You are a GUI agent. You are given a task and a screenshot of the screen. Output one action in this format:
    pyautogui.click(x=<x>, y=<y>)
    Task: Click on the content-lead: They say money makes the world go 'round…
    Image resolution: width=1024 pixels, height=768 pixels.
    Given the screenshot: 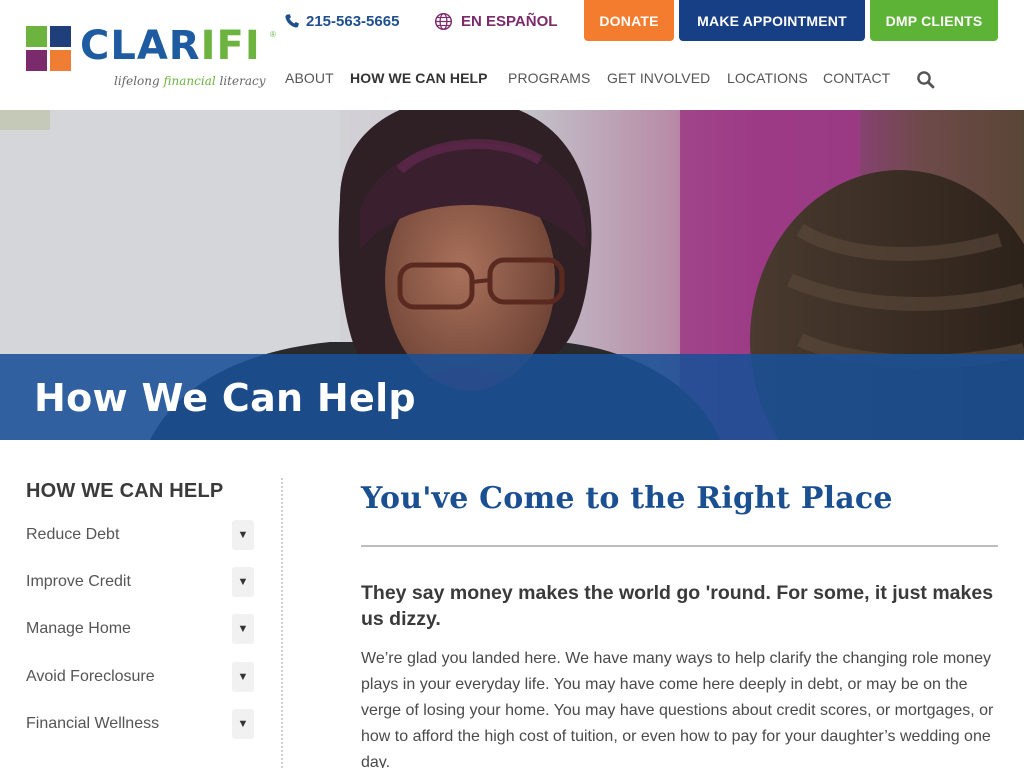 What is the action you would take?
    pyautogui.click(x=677, y=606)
    